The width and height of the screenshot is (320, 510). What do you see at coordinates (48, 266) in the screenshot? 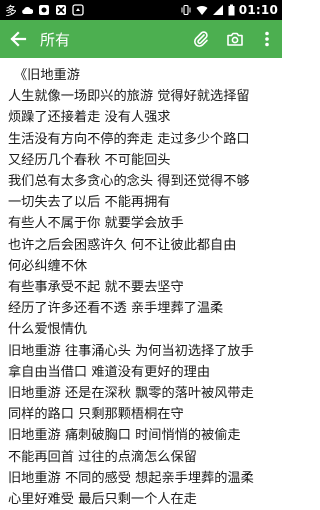
I see `text-line: 何必纠缠不休` at bounding box center [48, 266].